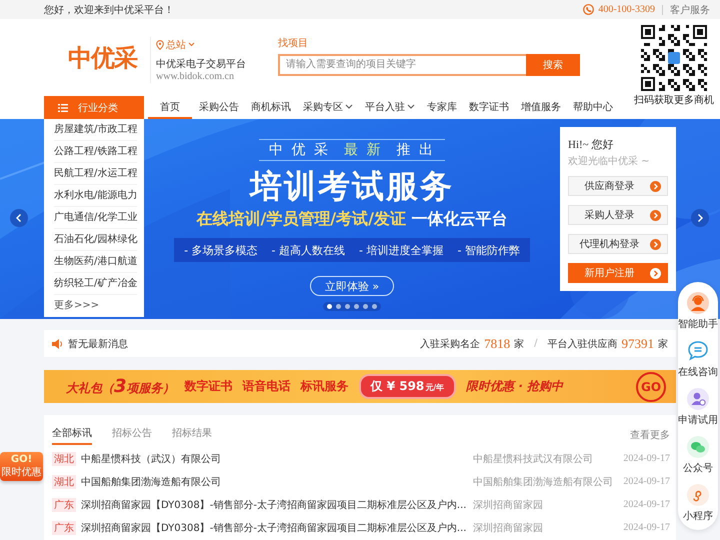 Image resolution: width=720 pixels, height=540 pixels. Describe the element at coordinates (96, 240) in the screenshot. I see `category-item: 石油石化/园林绿化` at that location.